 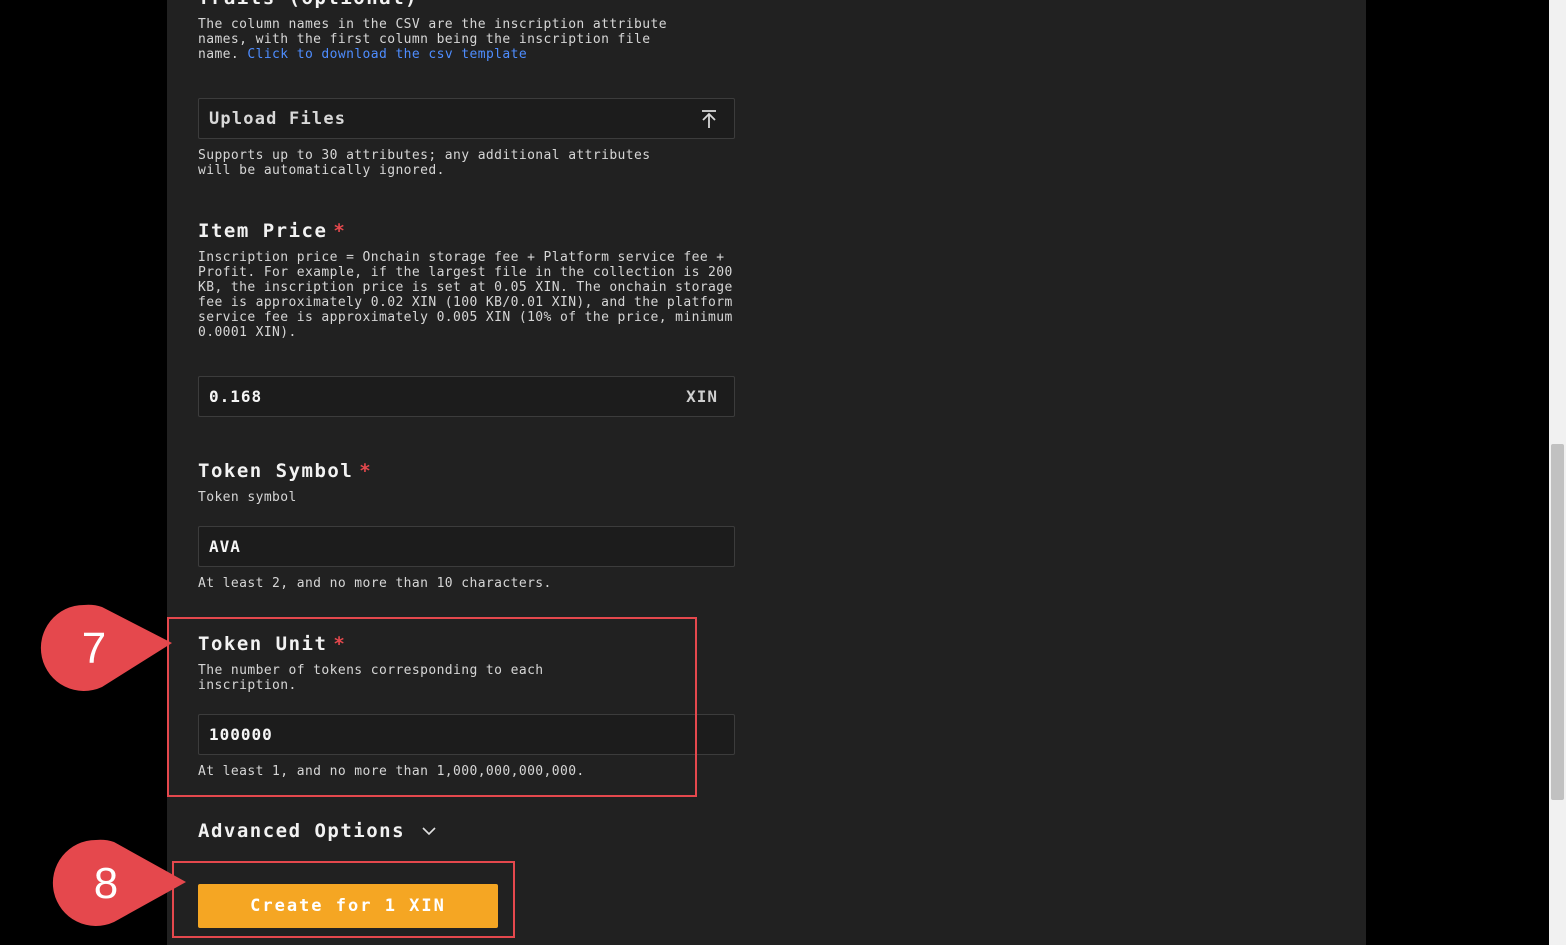 What do you see at coordinates (225, 546) in the screenshot?
I see `token-symbol-value: AVA` at bounding box center [225, 546].